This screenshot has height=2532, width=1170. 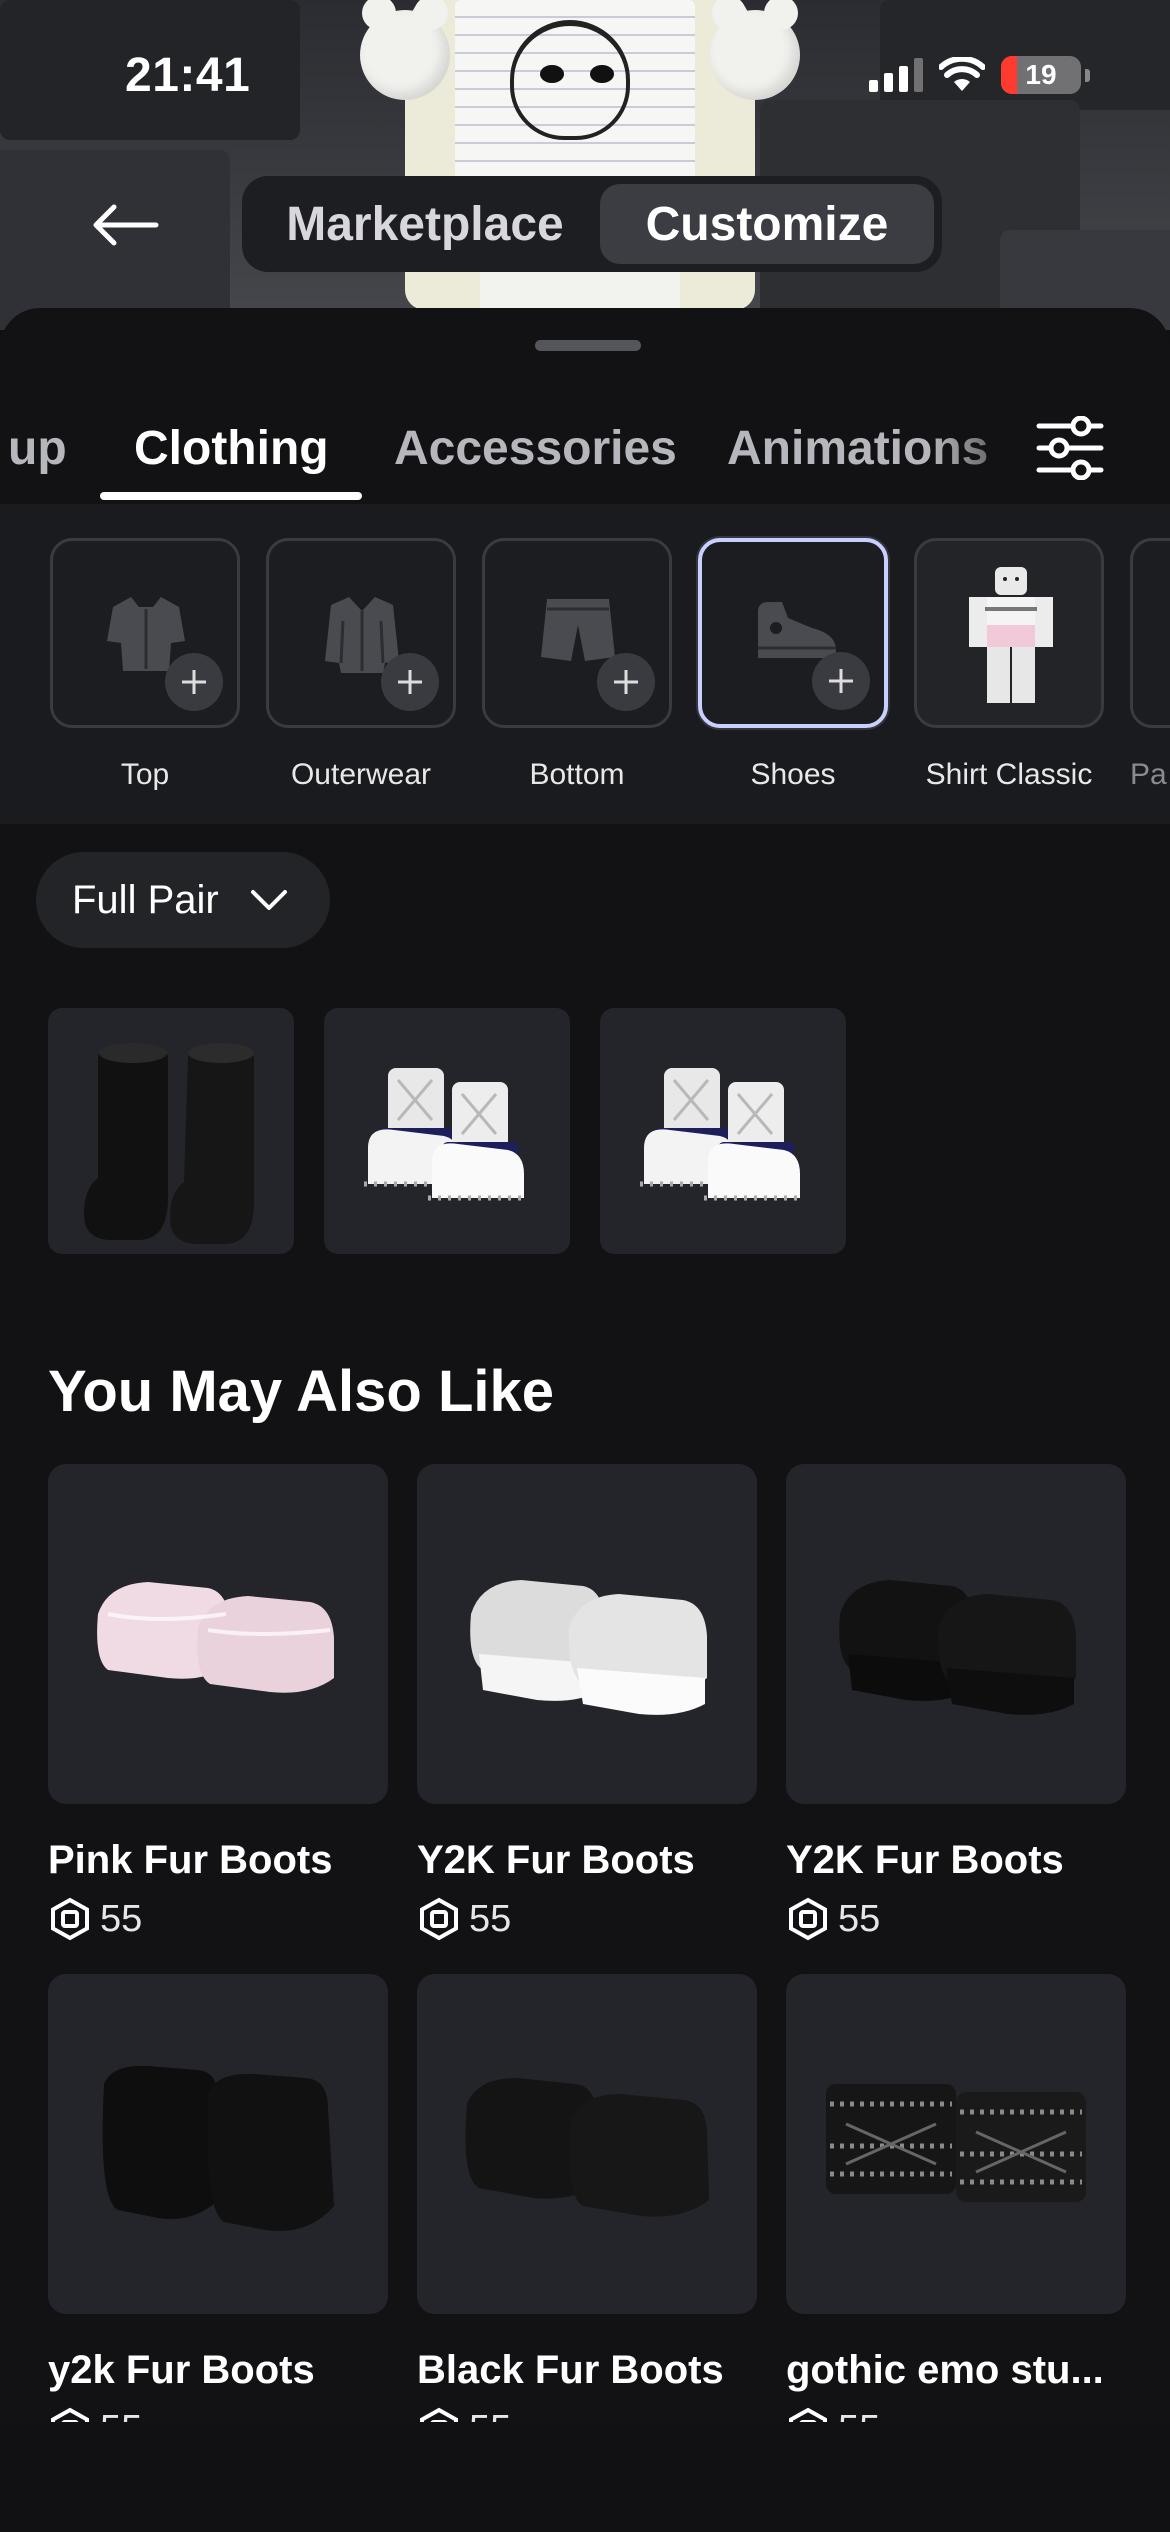 I want to click on category-tabs: up Clothing Accessories Animations, so click(x=585, y=448).